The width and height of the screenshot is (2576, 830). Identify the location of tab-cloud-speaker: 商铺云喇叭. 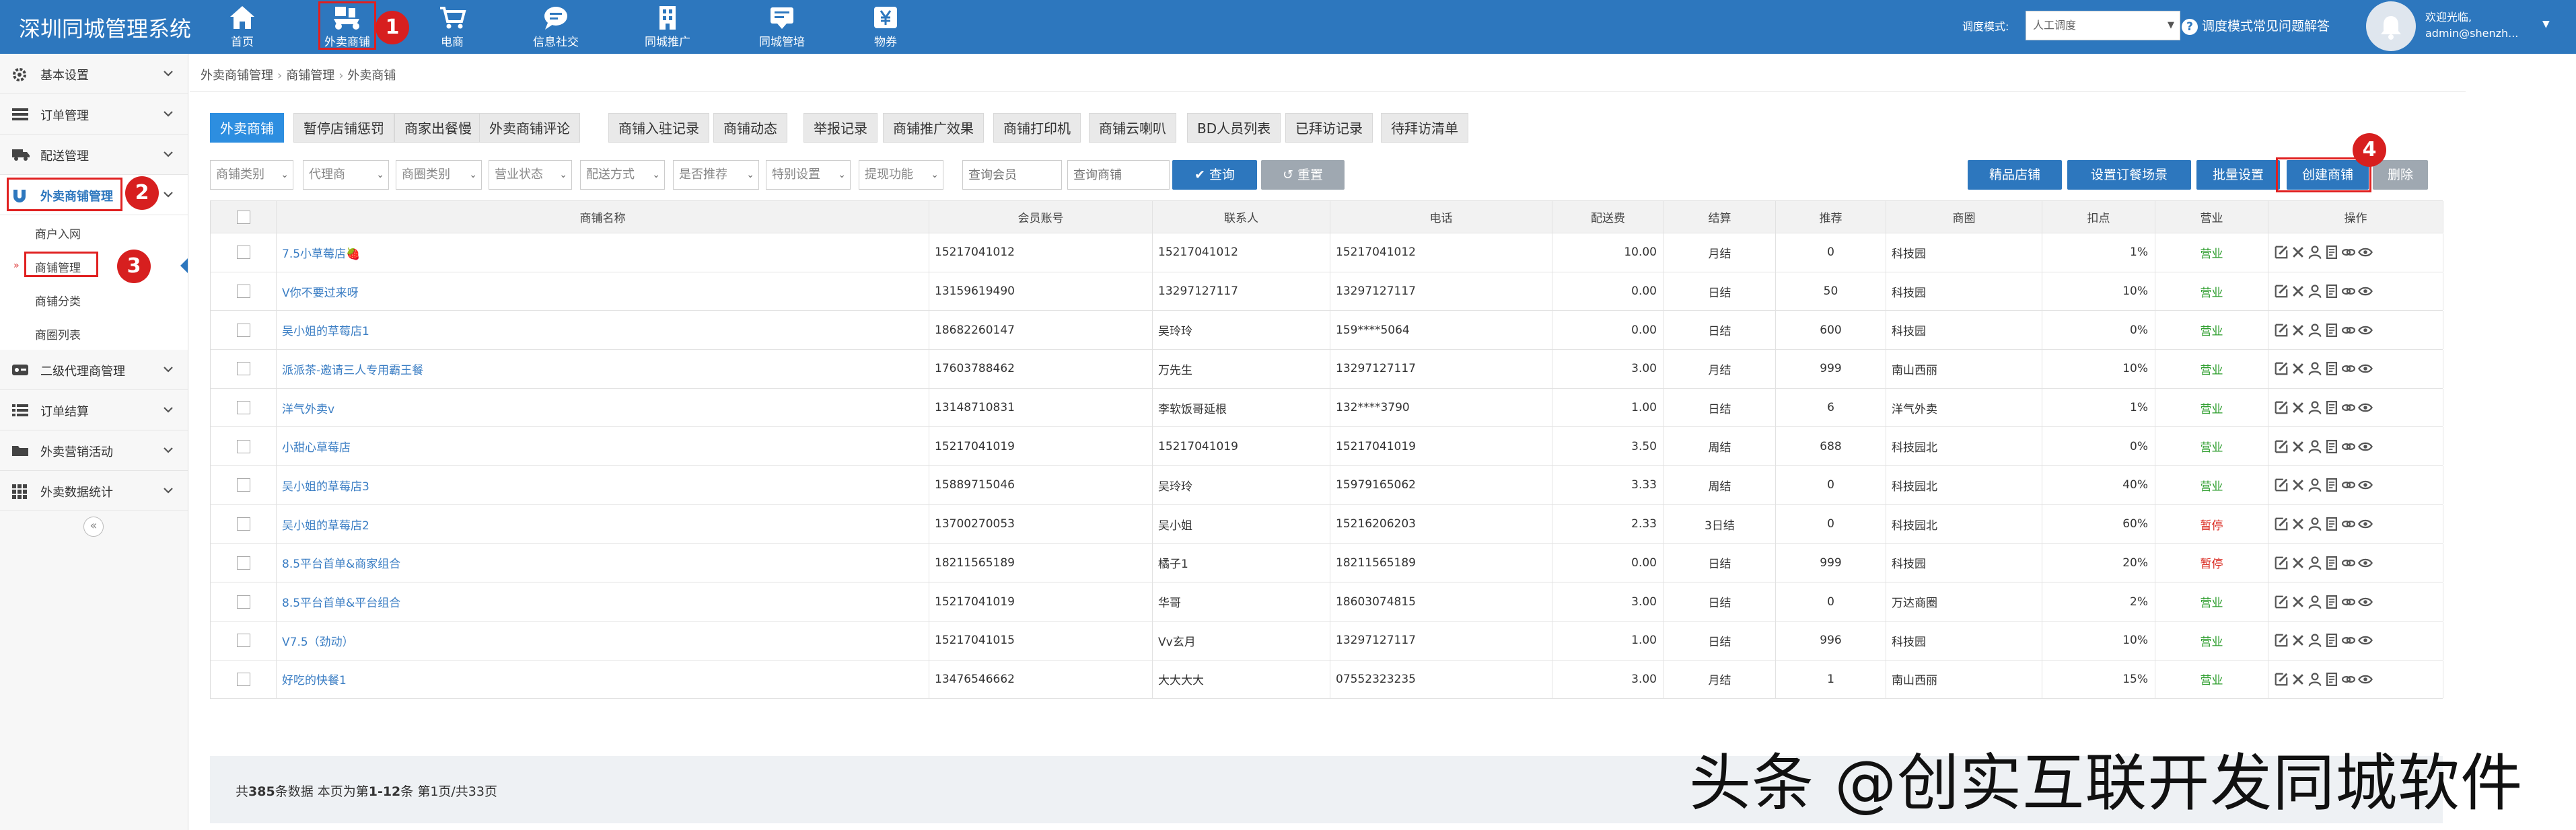
(1132, 128).